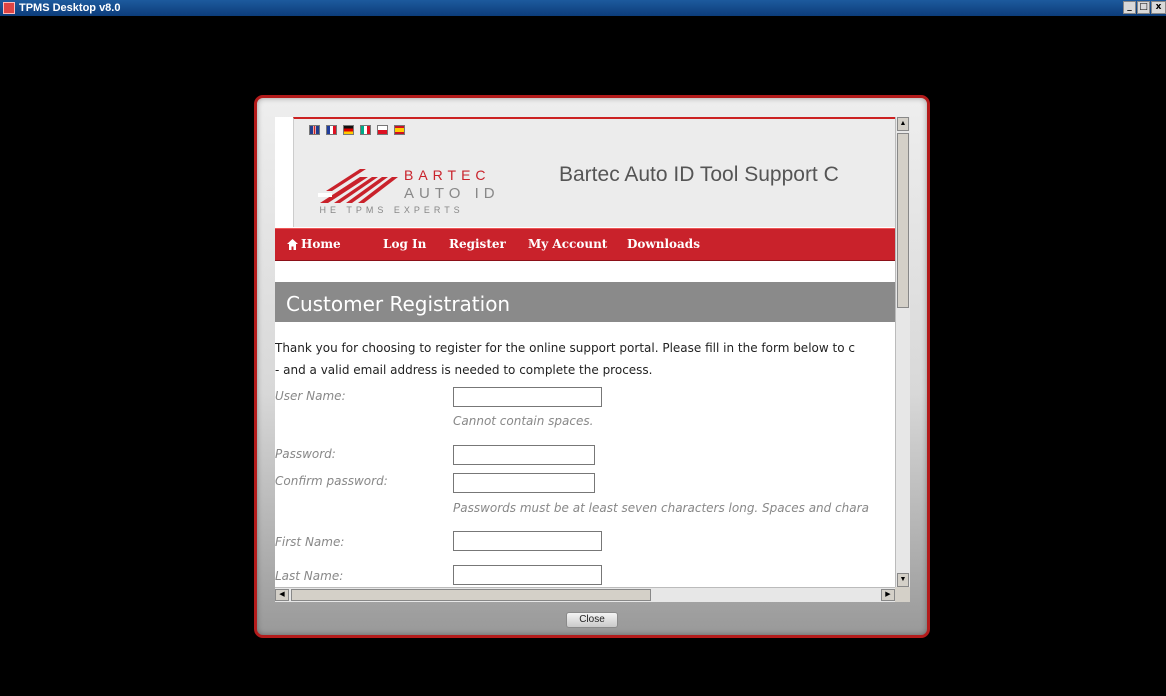 Image resolution: width=1166 pixels, height=696 pixels. I want to click on minimize-button: _, so click(1129, 7).